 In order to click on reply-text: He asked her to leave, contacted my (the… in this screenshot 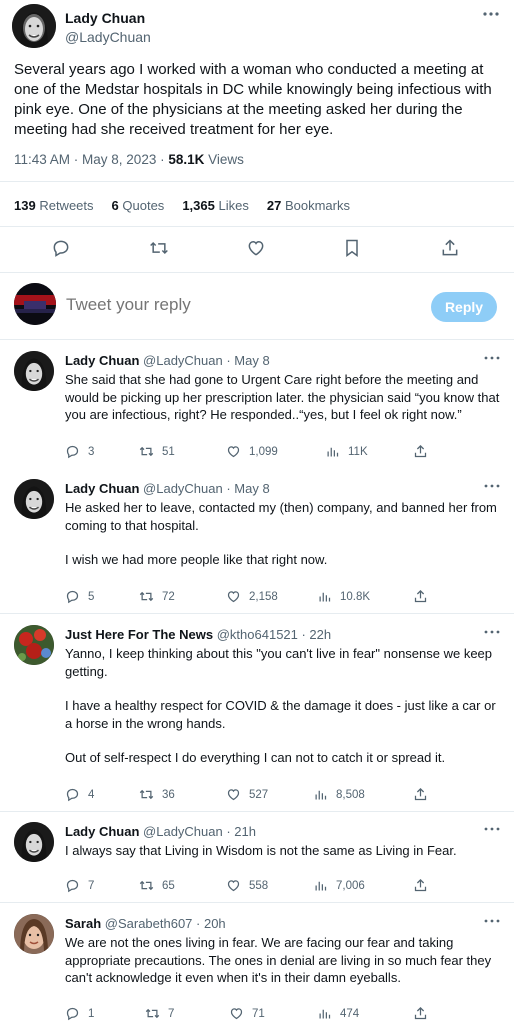, I will do `click(284, 534)`.